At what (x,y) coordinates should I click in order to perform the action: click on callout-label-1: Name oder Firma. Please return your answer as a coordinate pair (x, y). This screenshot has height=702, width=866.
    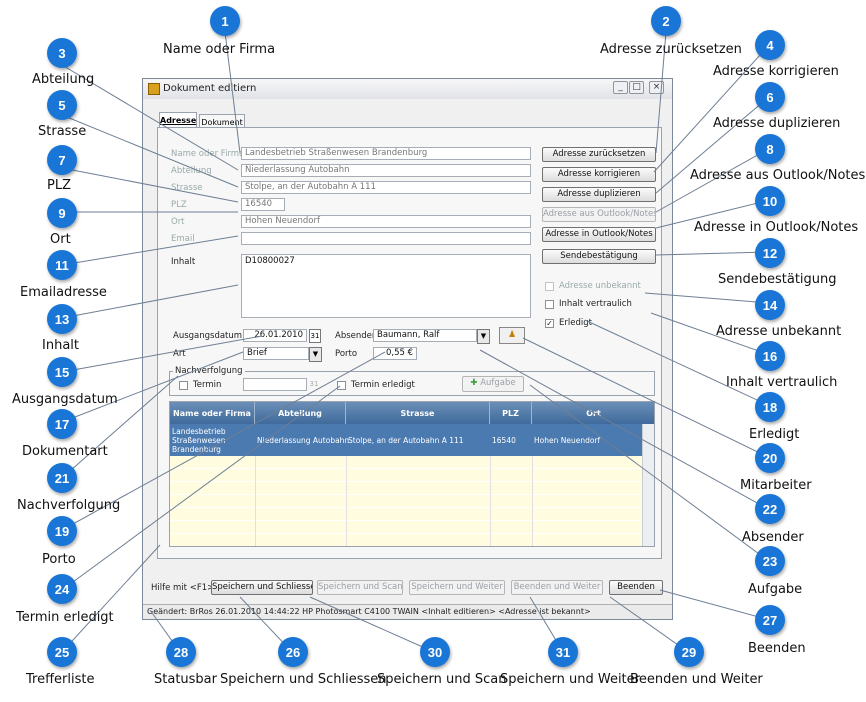
    Looking at the image, I should click on (219, 49).